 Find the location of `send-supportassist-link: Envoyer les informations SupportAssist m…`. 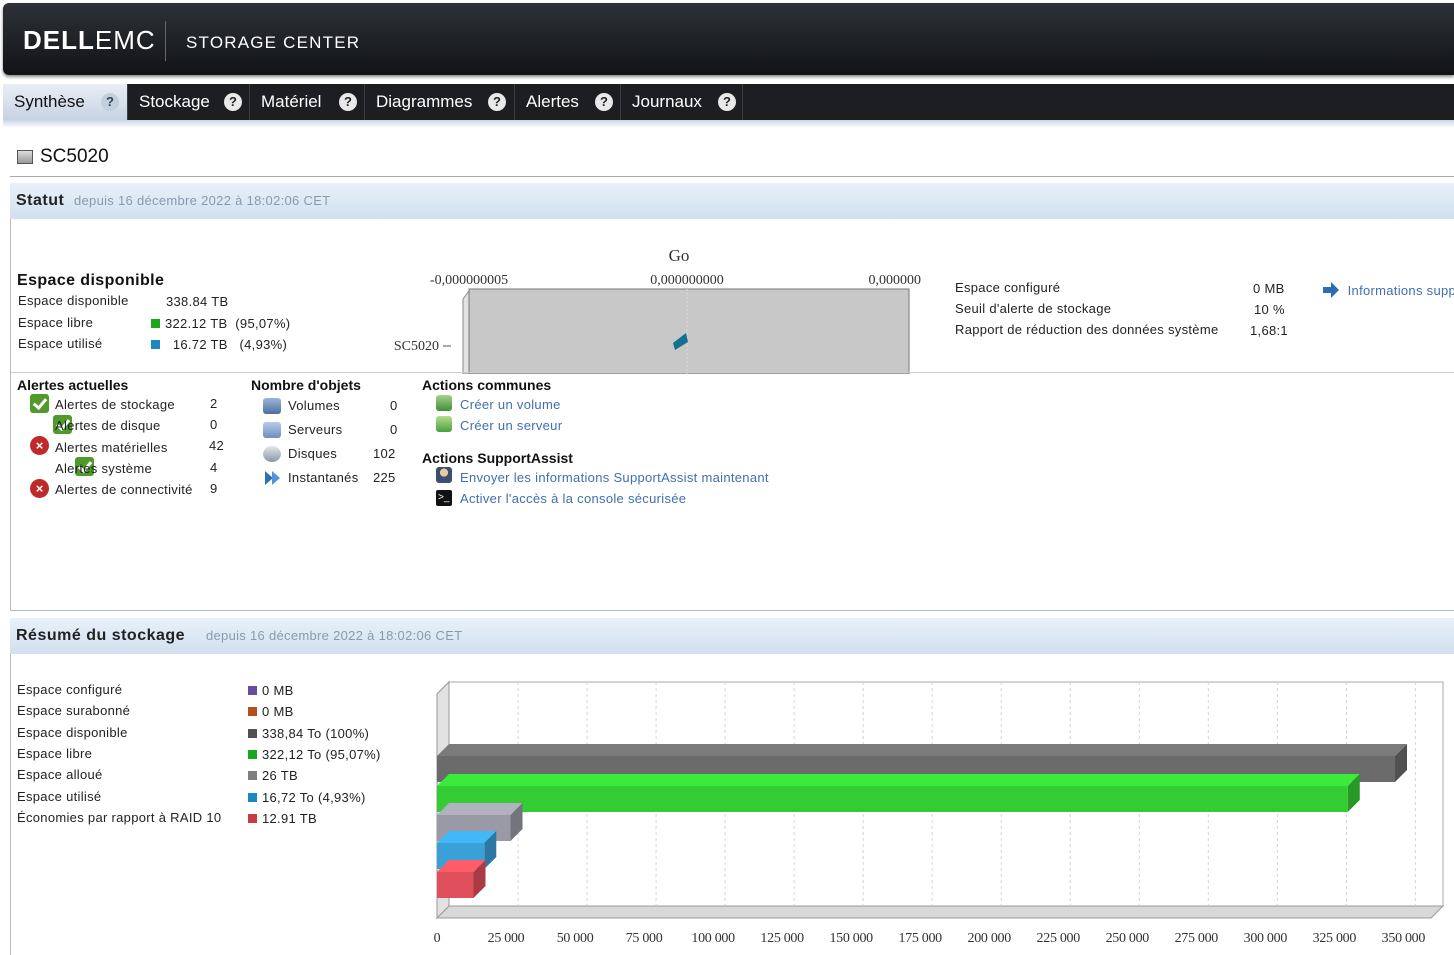

send-supportassist-link: Envoyer les informations SupportAssist m… is located at coordinates (614, 477).